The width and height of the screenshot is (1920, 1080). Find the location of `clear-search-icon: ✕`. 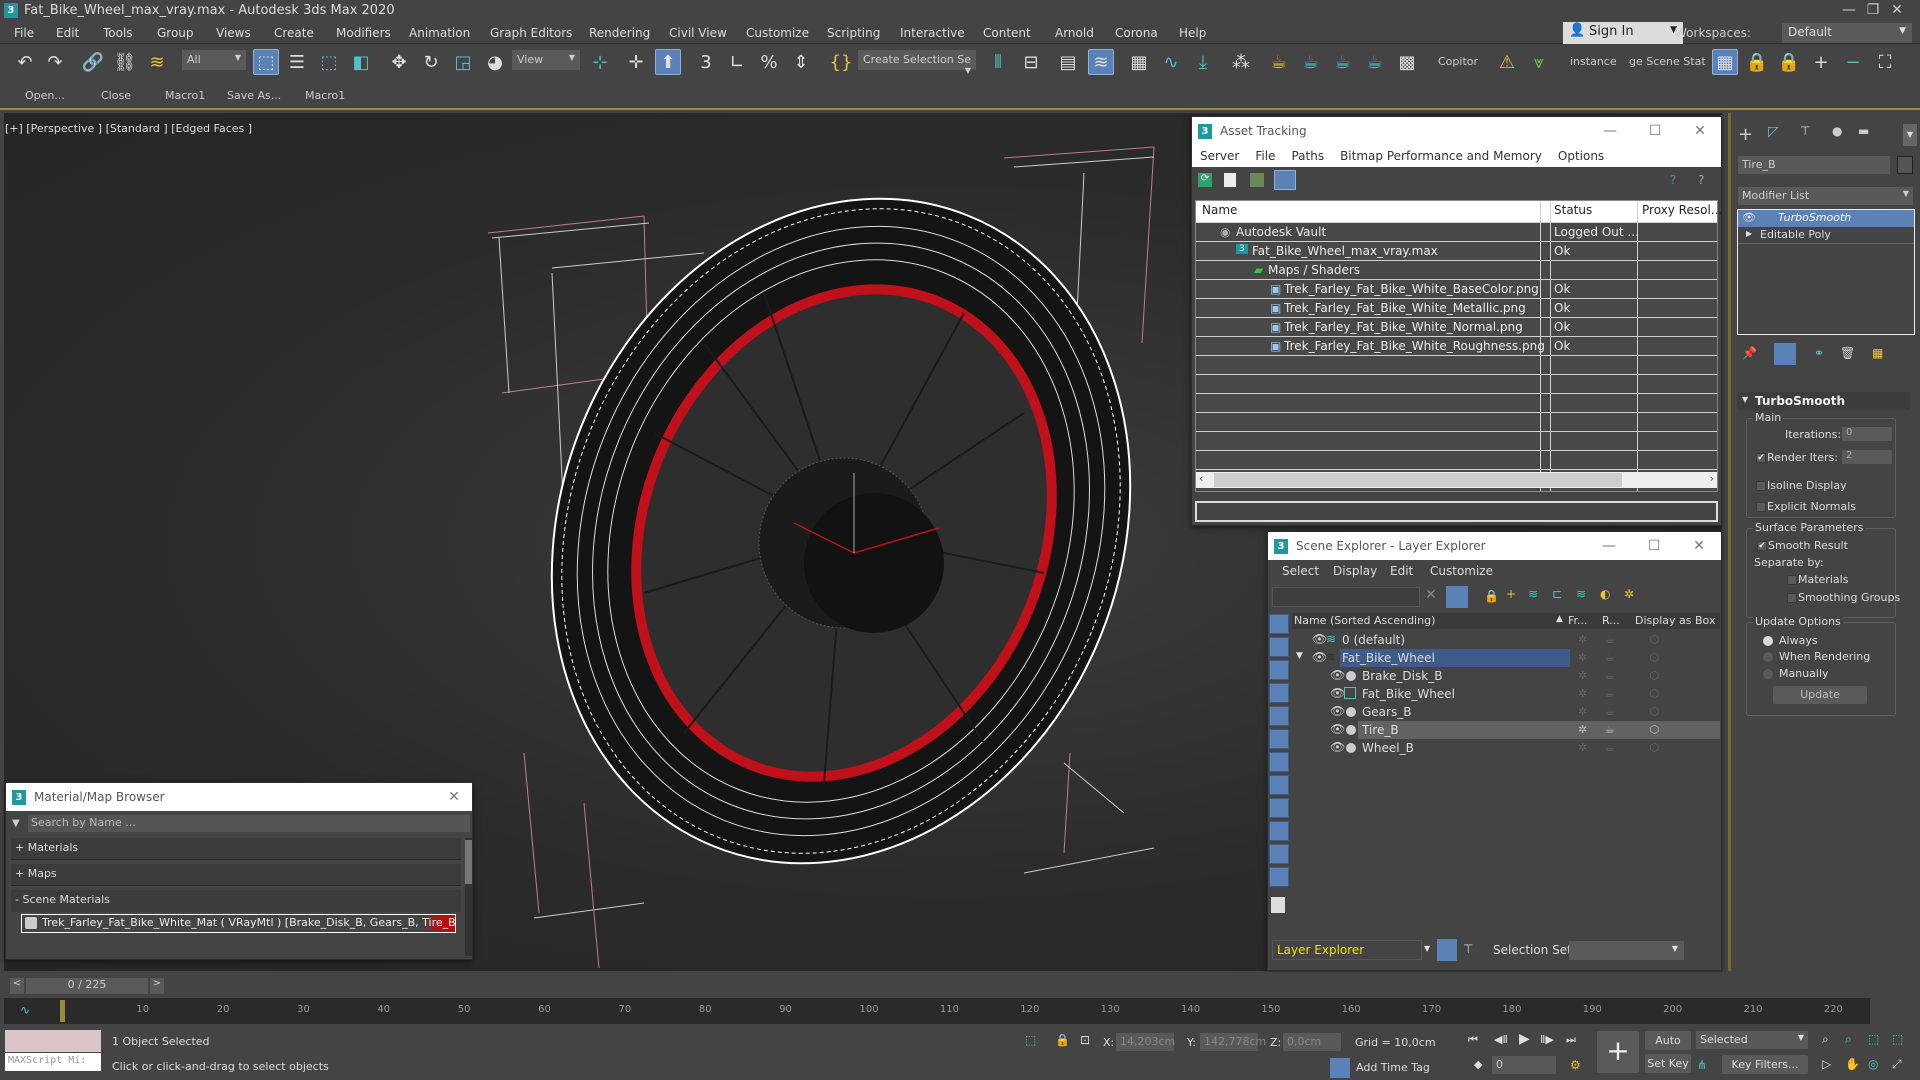

clear-search-icon: ✕ is located at coordinates (1431, 595).